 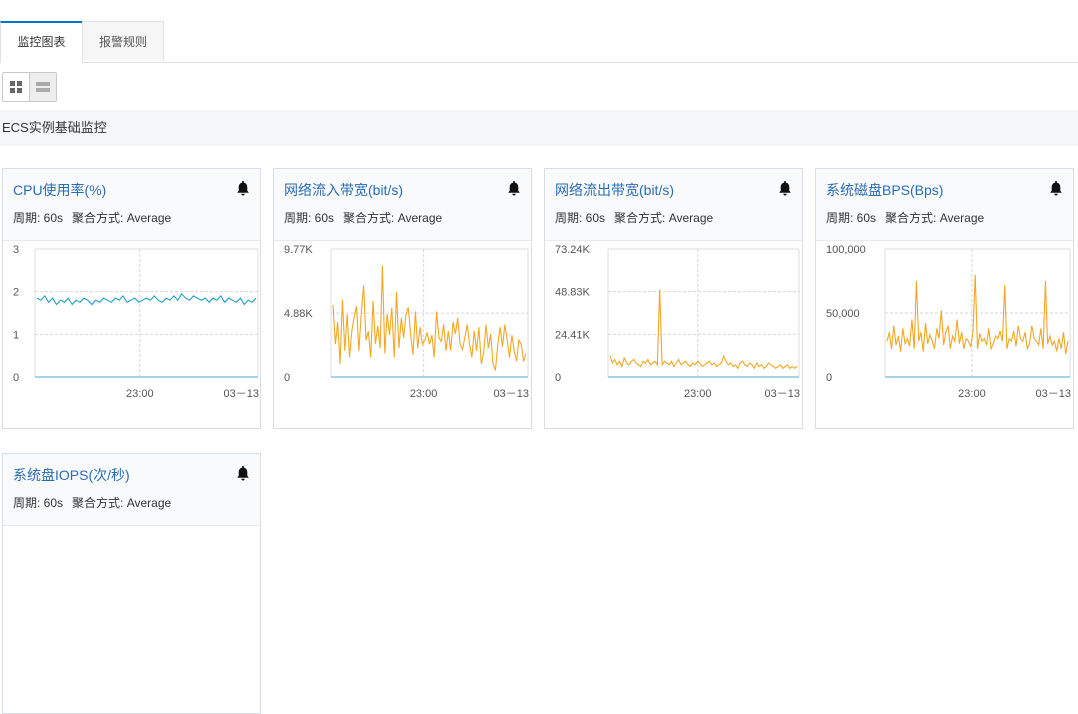 What do you see at coordinates (298, 250) in the screenshot?
I see `y-tick-label: 9.77K` at bounding box center [298, 250].